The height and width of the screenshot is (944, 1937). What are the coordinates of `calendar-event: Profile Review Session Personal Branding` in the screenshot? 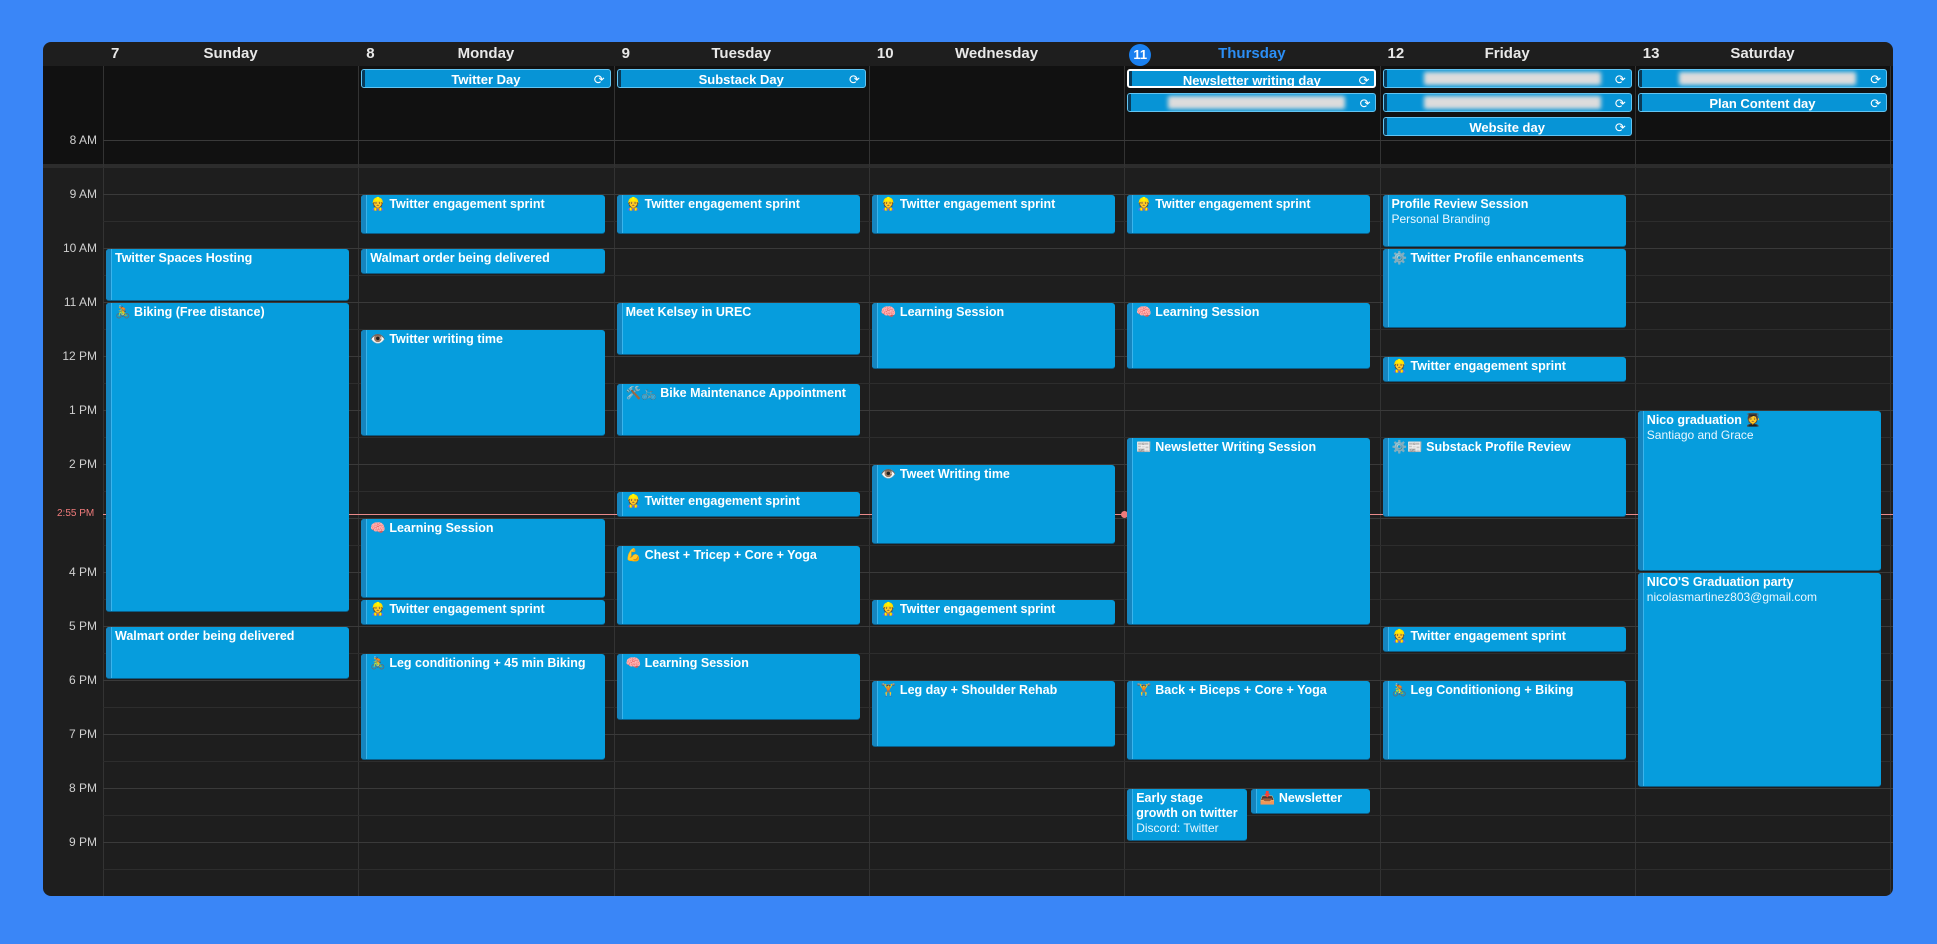 It's located at (1504, 221).